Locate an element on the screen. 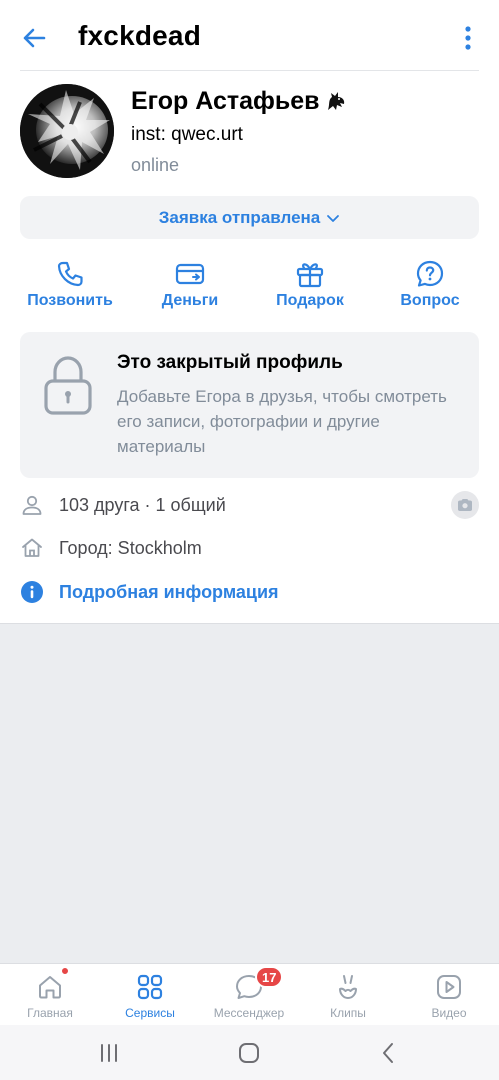 The image size is (499, 1080). avatar is located at coordinates (67, 131).